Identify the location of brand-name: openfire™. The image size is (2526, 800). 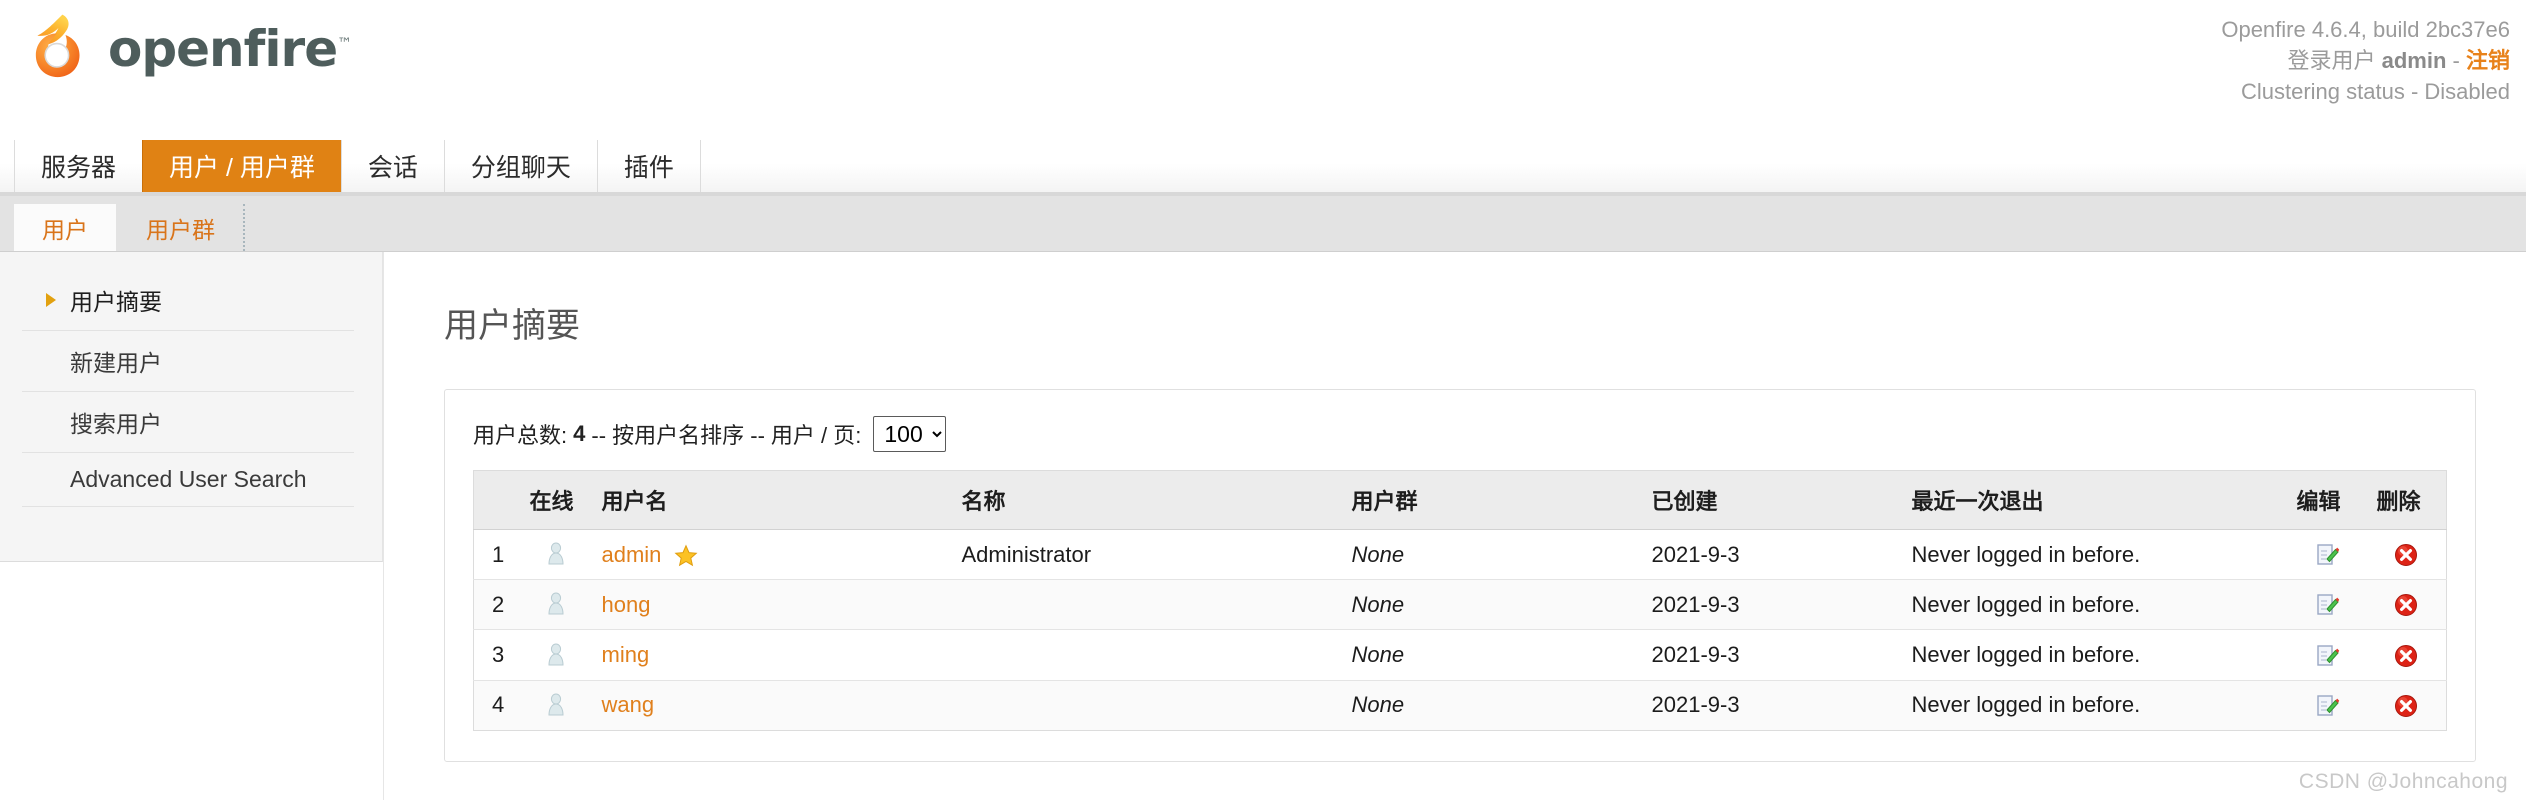
(230, 49).